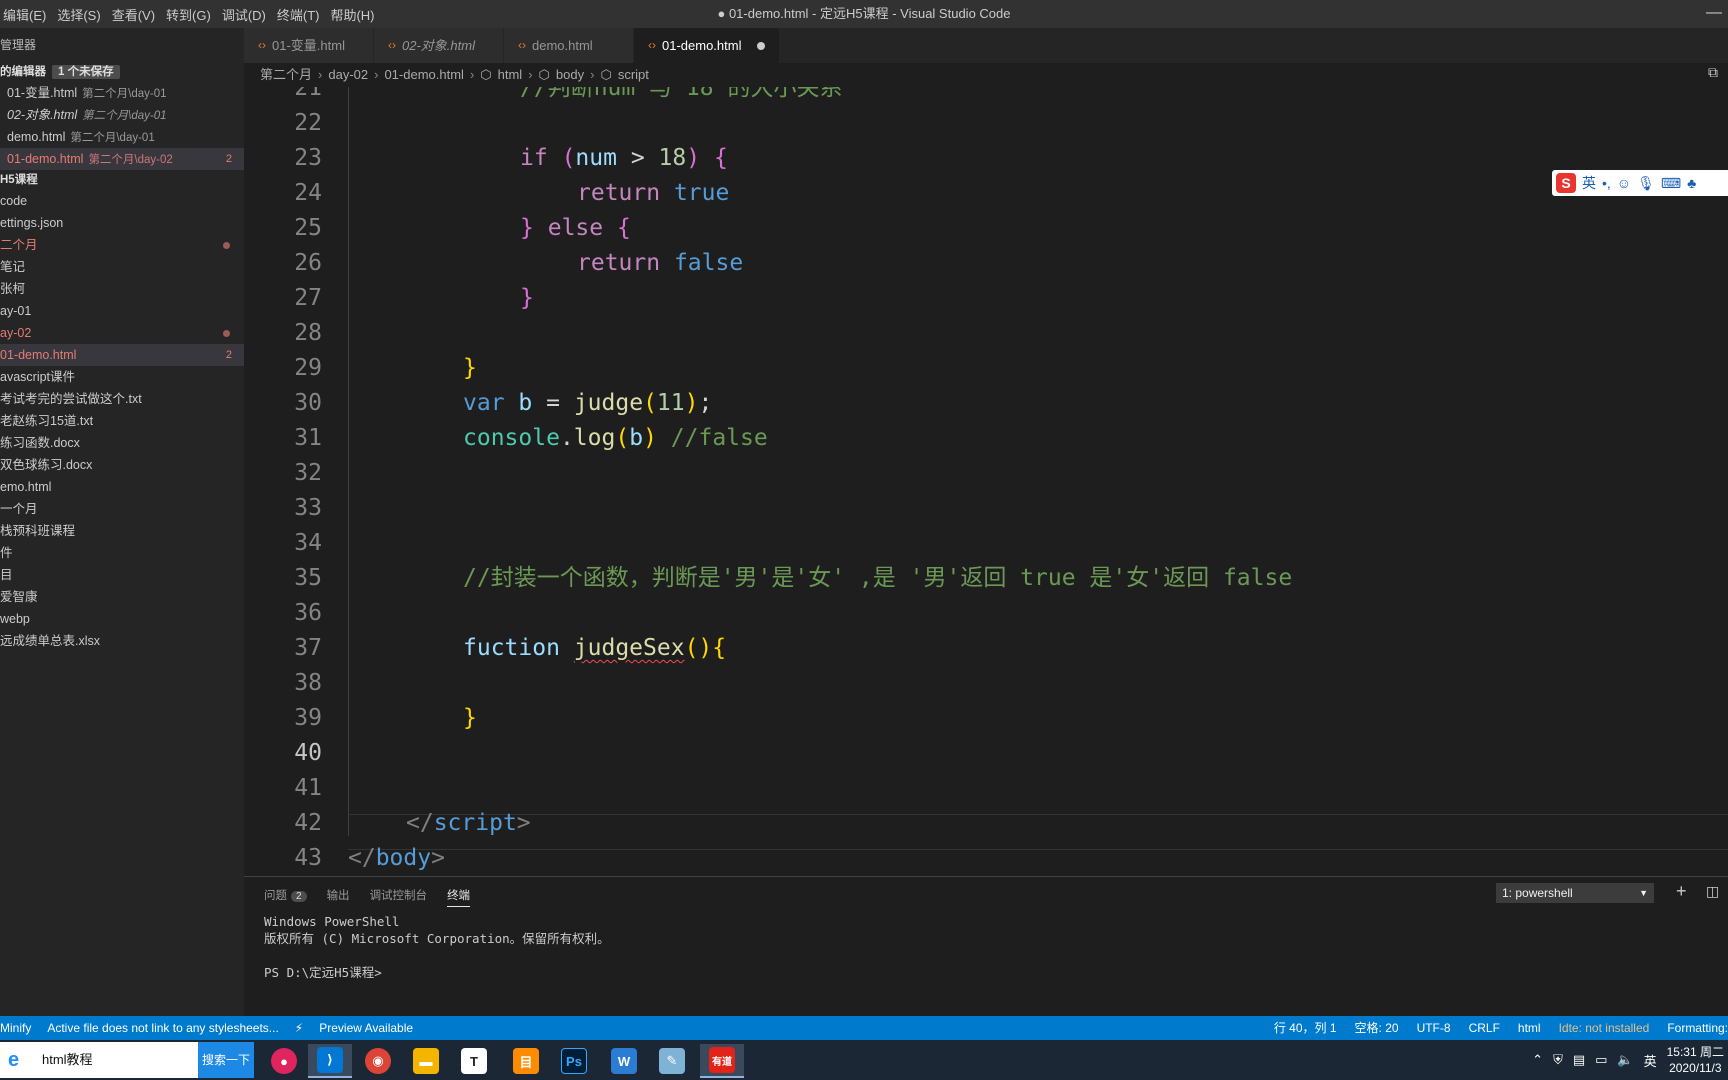 This screenshot has height=1080, width=1728. Describe the element at coordinates (761, 45) in the screenshot. I see `unsaved-dot` at that location.